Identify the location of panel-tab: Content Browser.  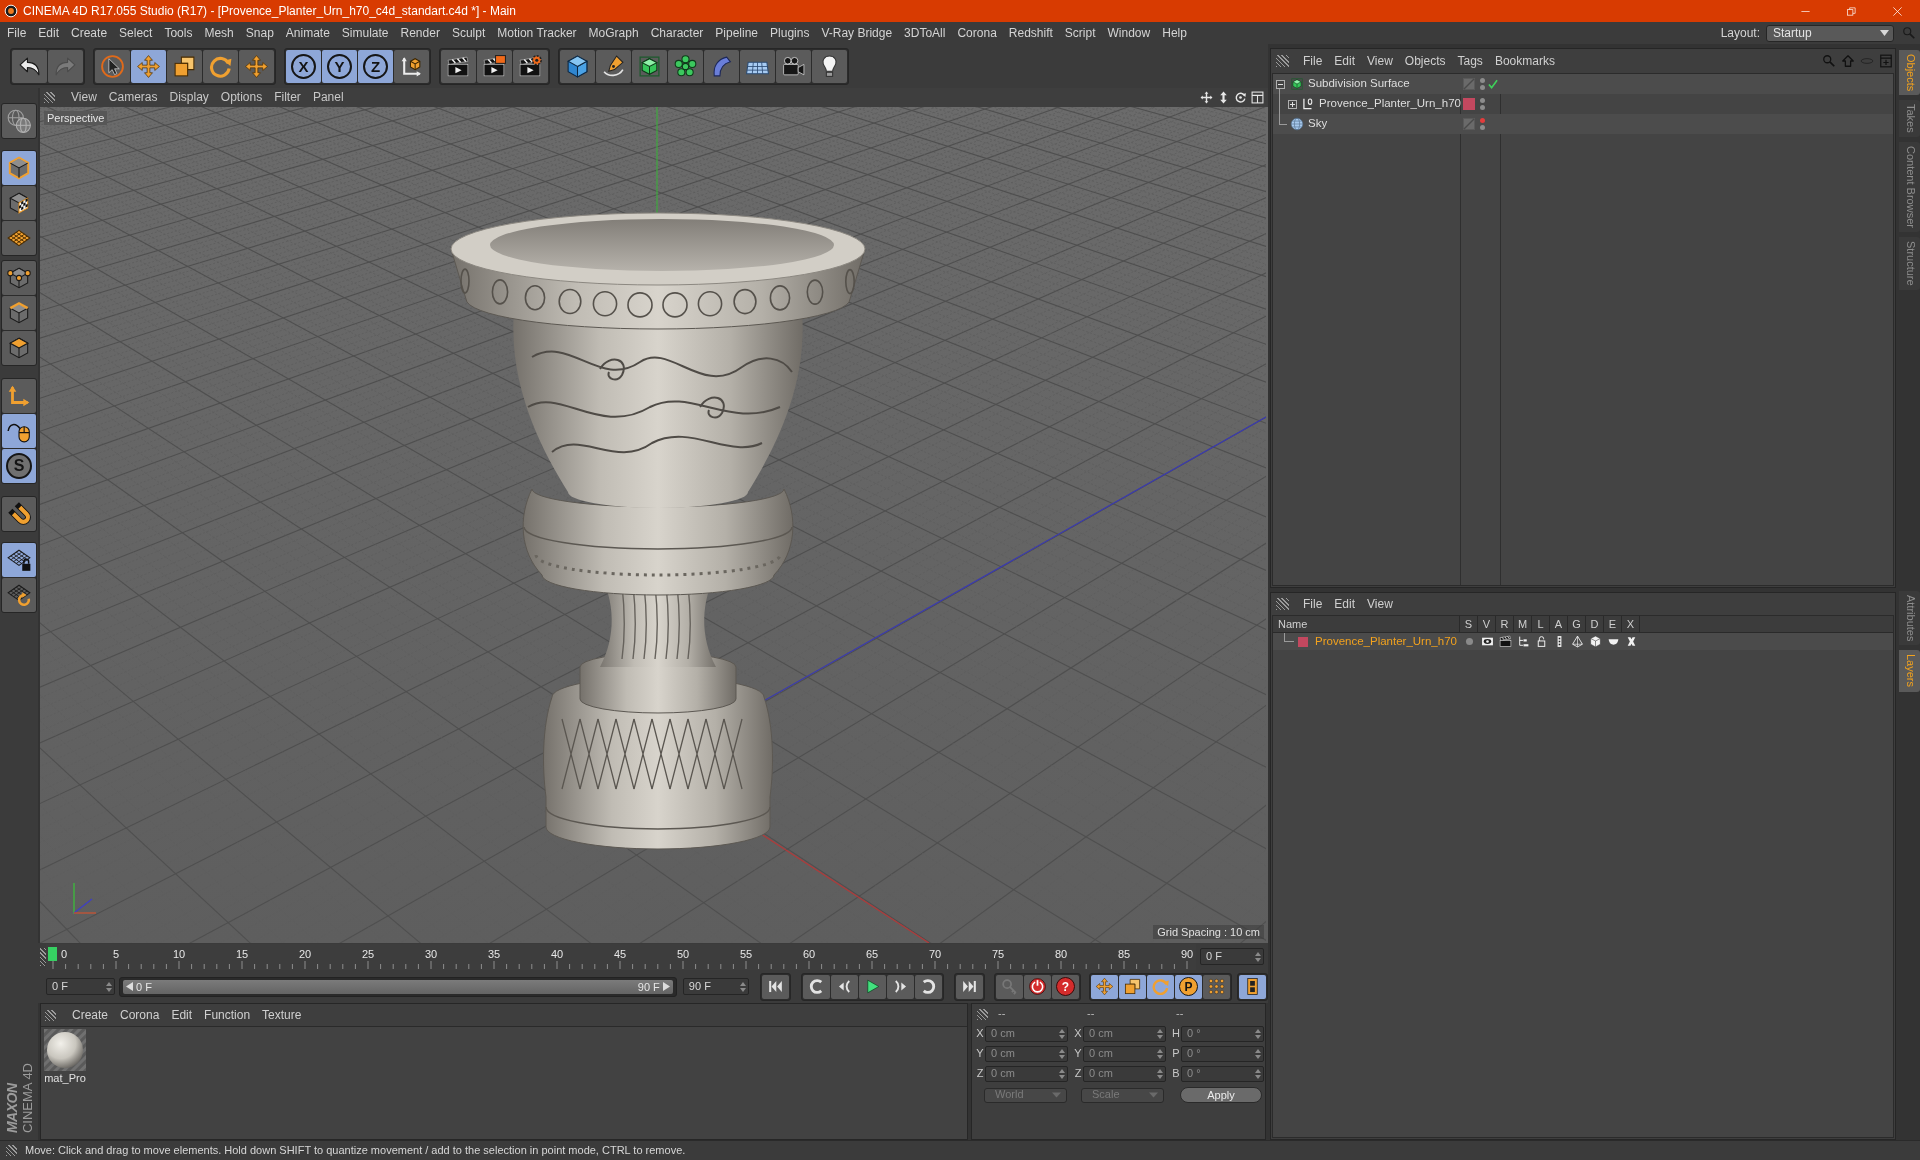
(1909, 187).